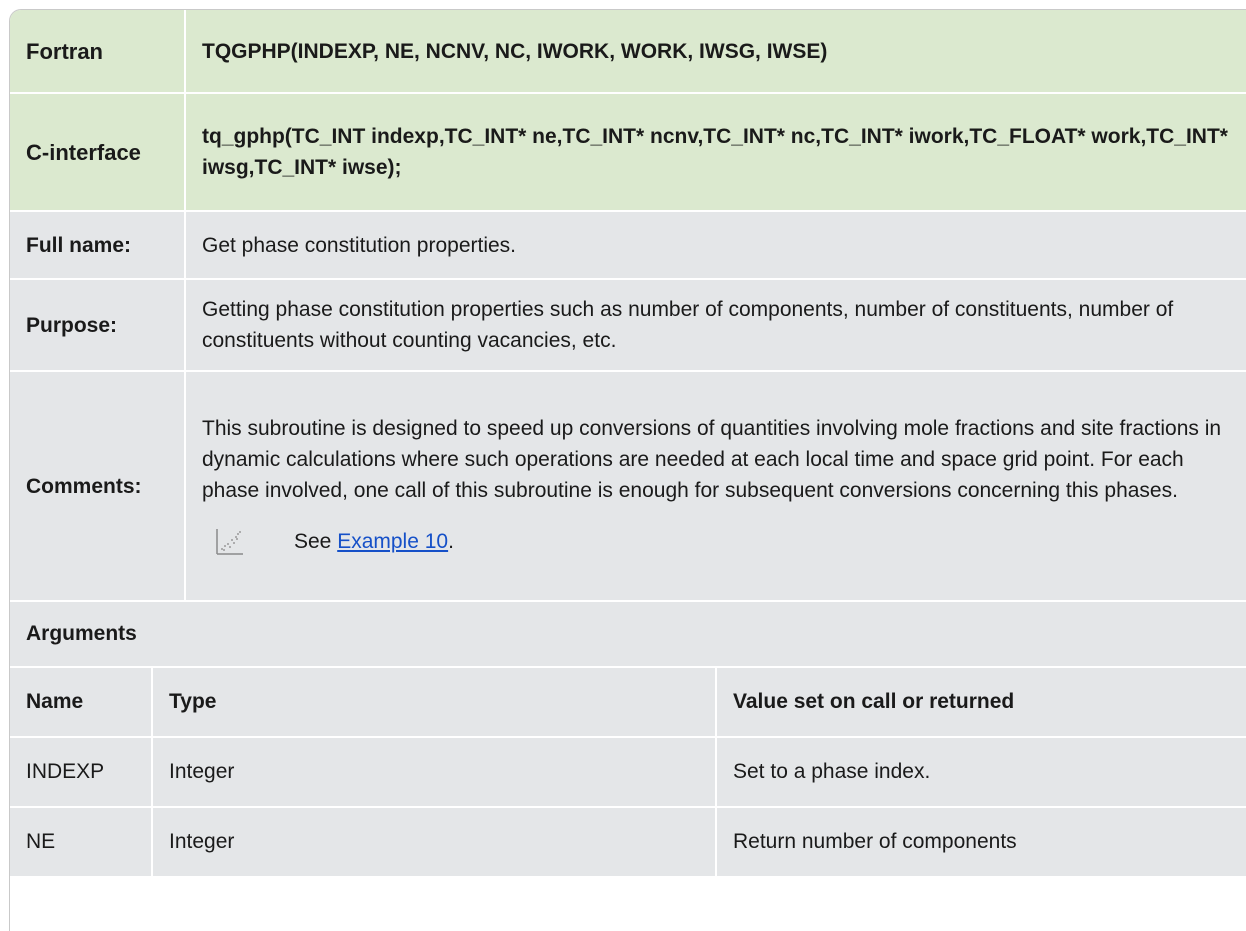 This screenshot has width=1246, height=931. Describe the element at coordinates (98, 486) in the screenshot. I see `comments-label: Comments:` at that location.